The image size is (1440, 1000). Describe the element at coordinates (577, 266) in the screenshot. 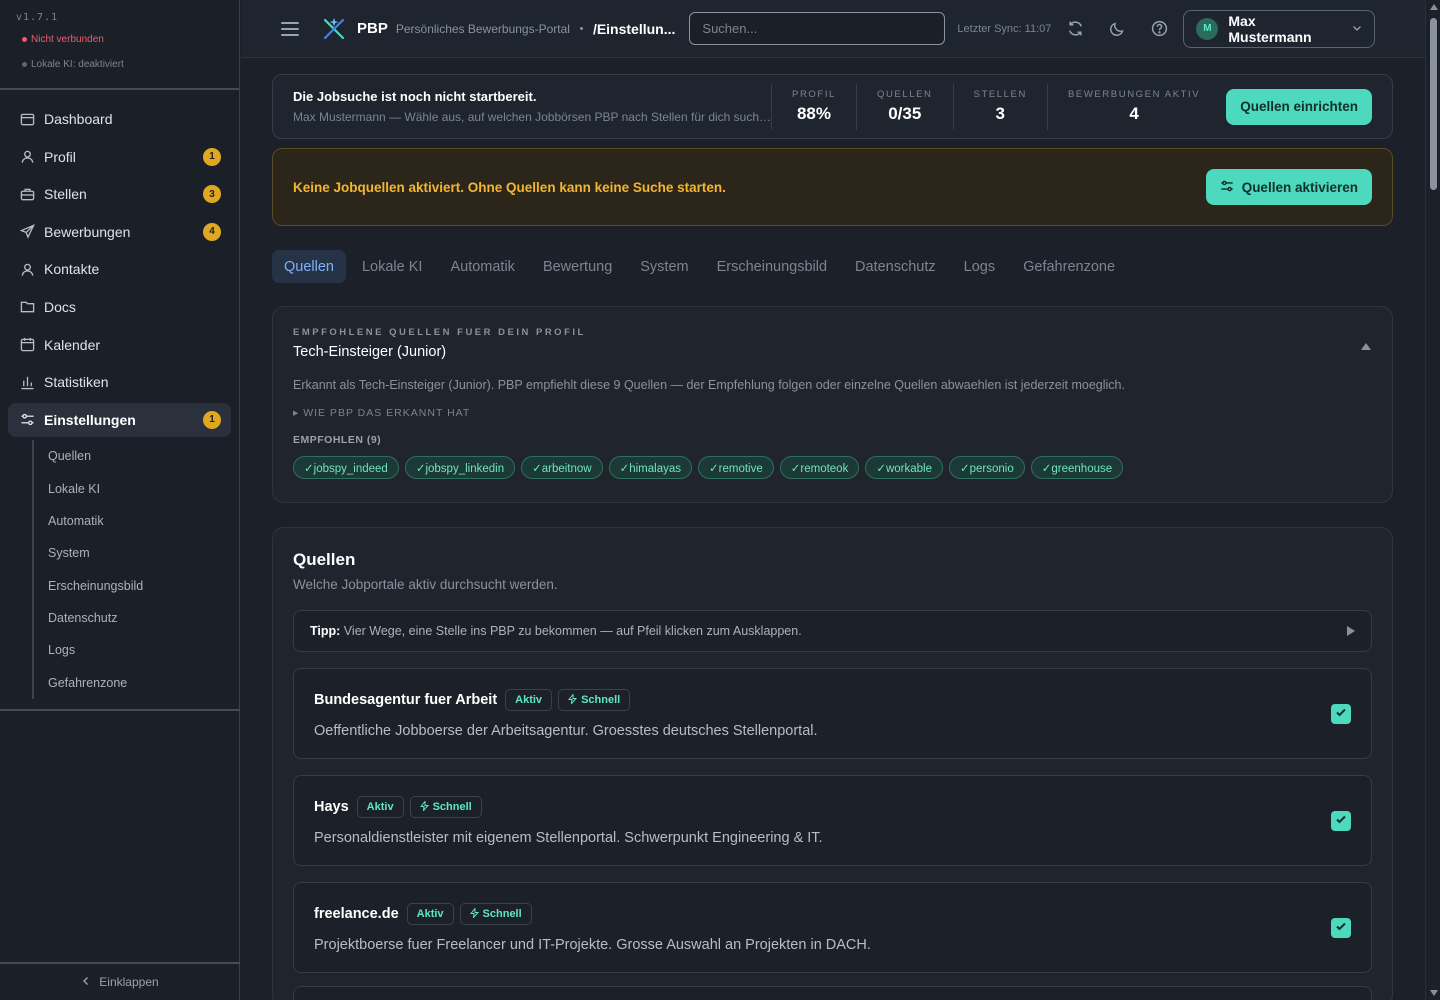

I see `tab-bewertung: Bewertung` at that location.